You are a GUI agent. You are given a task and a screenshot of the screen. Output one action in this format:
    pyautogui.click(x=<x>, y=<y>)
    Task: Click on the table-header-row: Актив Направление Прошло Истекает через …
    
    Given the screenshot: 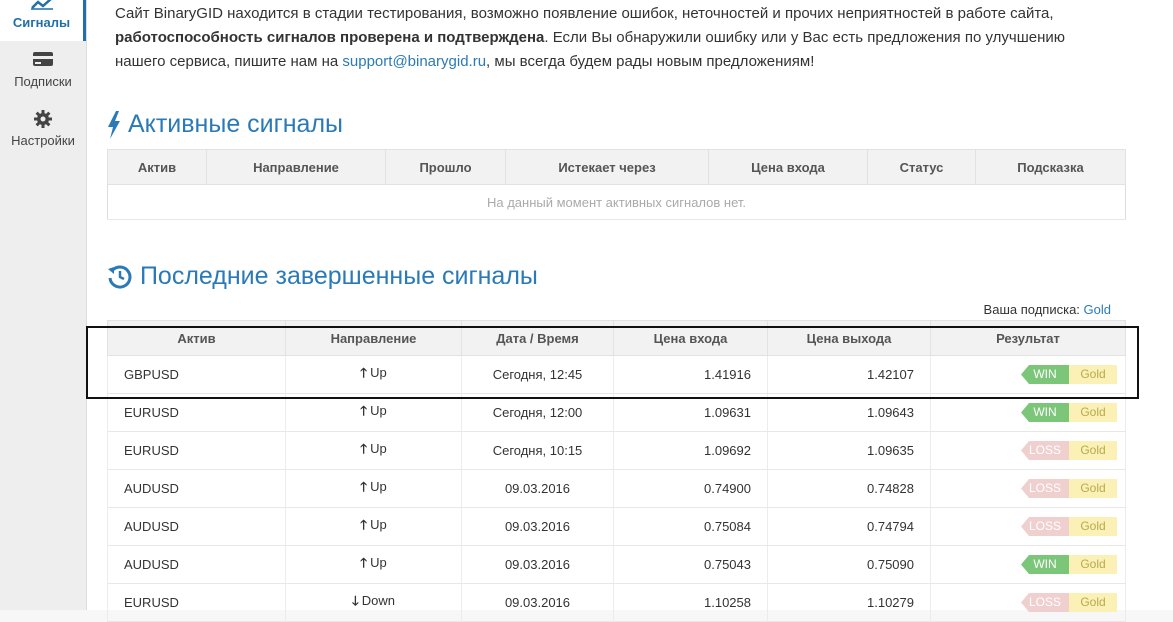 What is the action you would take?
    pyautogui.click(x=616, y=167)
    